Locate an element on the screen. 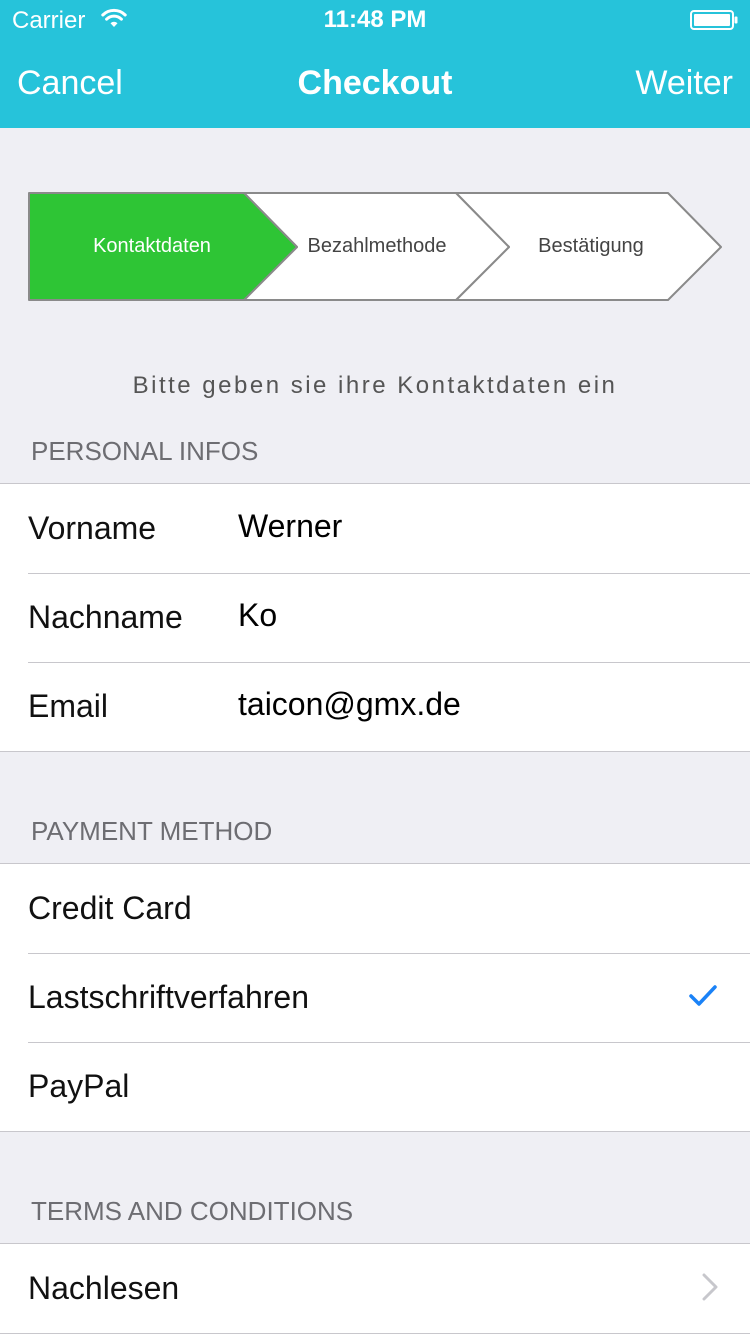  field-row-nachname: Nachname Ko is located at coordinates (375, 617).